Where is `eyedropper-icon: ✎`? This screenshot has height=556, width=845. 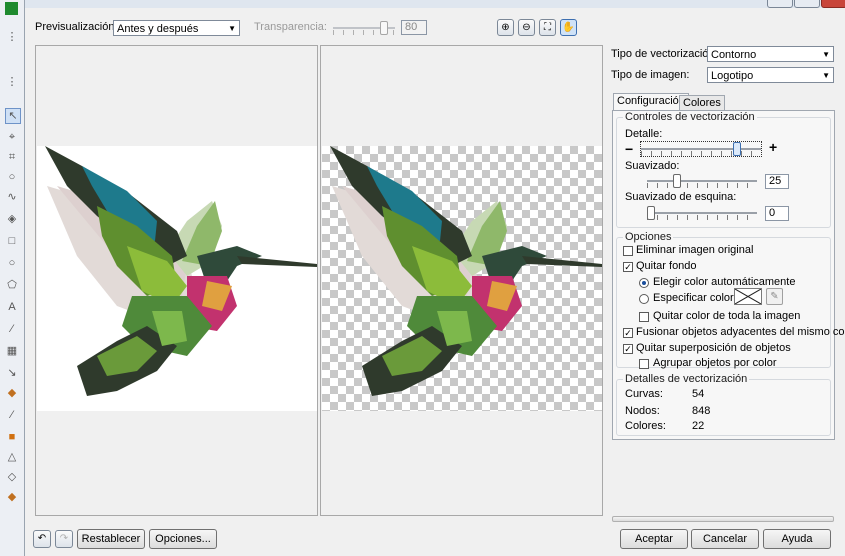
eyedropper-icon: ✎ is located at coordinates (774, 296).